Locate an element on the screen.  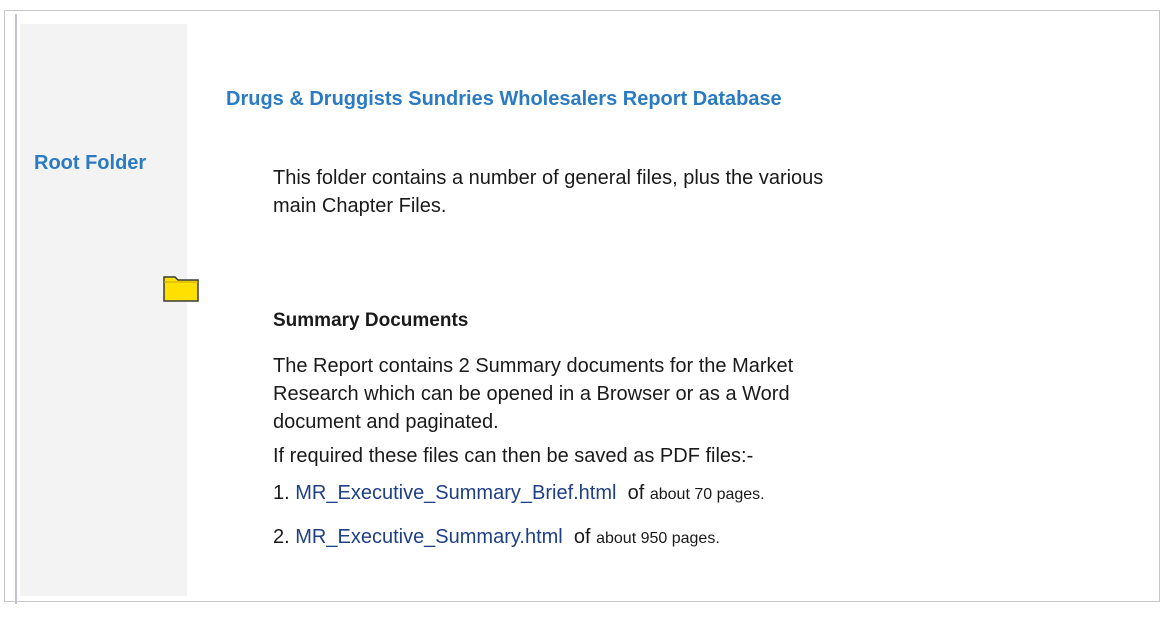
executive-summary-link: MR_Executive_Summary.html is located at coordinates (428, 537).